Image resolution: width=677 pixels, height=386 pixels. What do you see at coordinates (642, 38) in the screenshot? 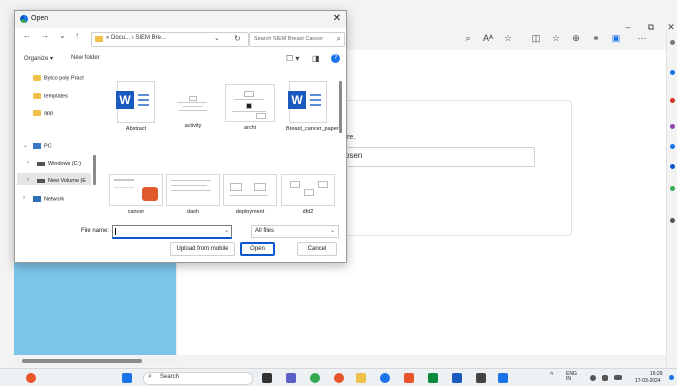
I see `more-menu-icon: ⋯` at bounding box center [642, 38].